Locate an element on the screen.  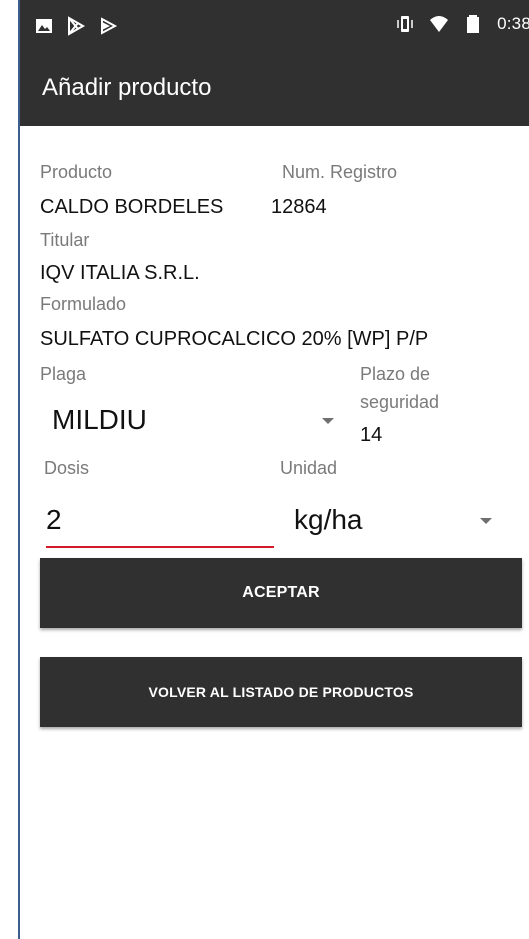
dosis-input-underline is located at coordinates (160, 547).